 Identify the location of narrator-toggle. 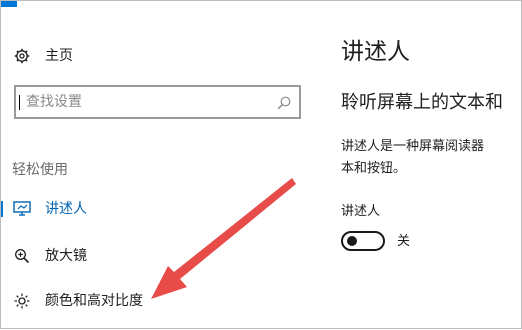
(363, 241).